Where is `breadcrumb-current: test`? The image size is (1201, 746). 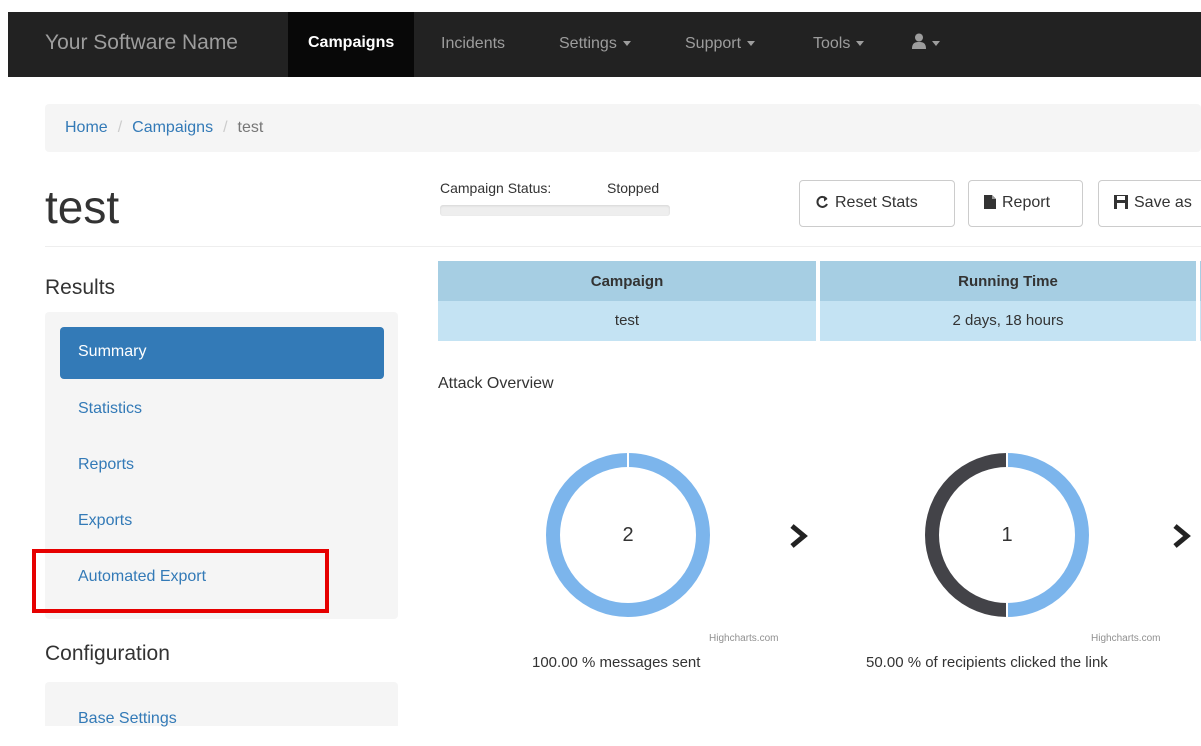
breadcrumb-current: test is located at coordinates (250, 127).